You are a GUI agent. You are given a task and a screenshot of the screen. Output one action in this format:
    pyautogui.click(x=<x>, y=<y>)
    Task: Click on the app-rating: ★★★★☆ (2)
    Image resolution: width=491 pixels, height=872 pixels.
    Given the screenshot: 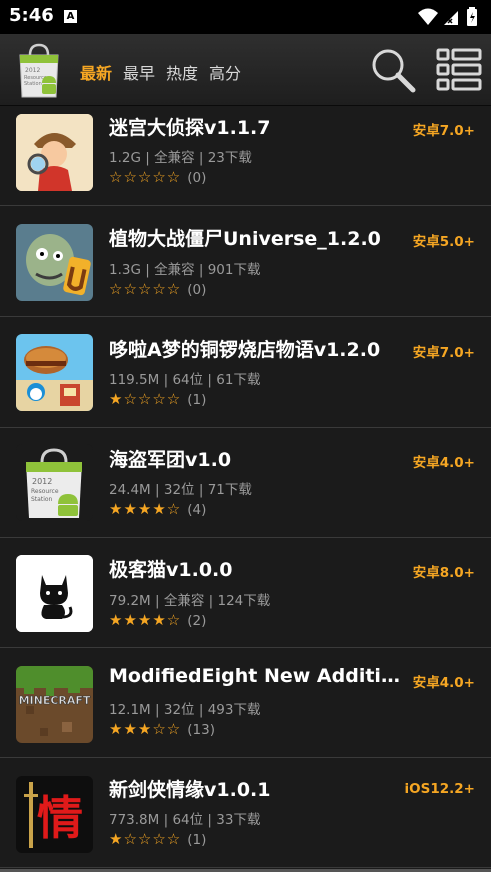 What is the action you would take?
    pyautogui.click(x=157, y=620)
    